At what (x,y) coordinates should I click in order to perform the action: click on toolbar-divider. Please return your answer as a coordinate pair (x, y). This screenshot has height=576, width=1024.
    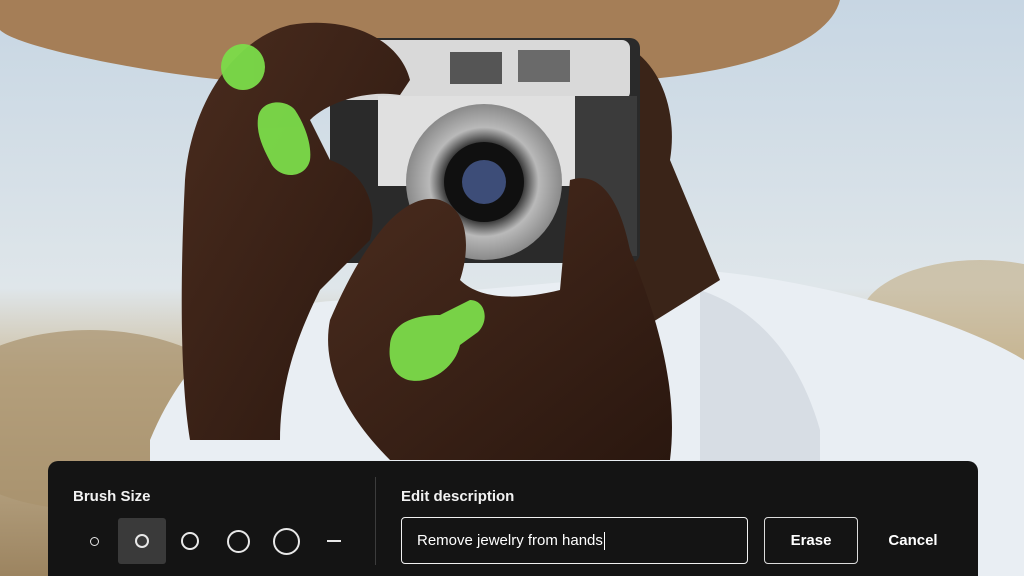
    Looking at the image, I should click on (375, 521).